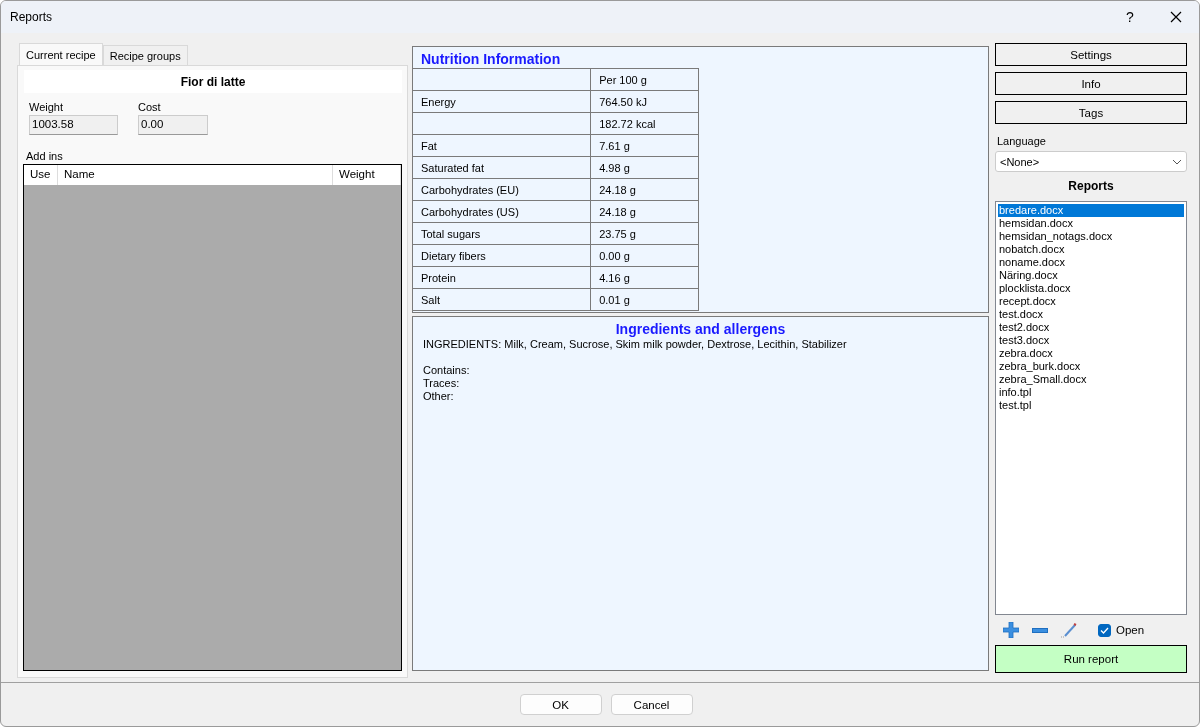  What do you see at coordinates (1091, 340) in the screenshot?
I see `list-item: test3.docx` at bounding box center [1091, 340].